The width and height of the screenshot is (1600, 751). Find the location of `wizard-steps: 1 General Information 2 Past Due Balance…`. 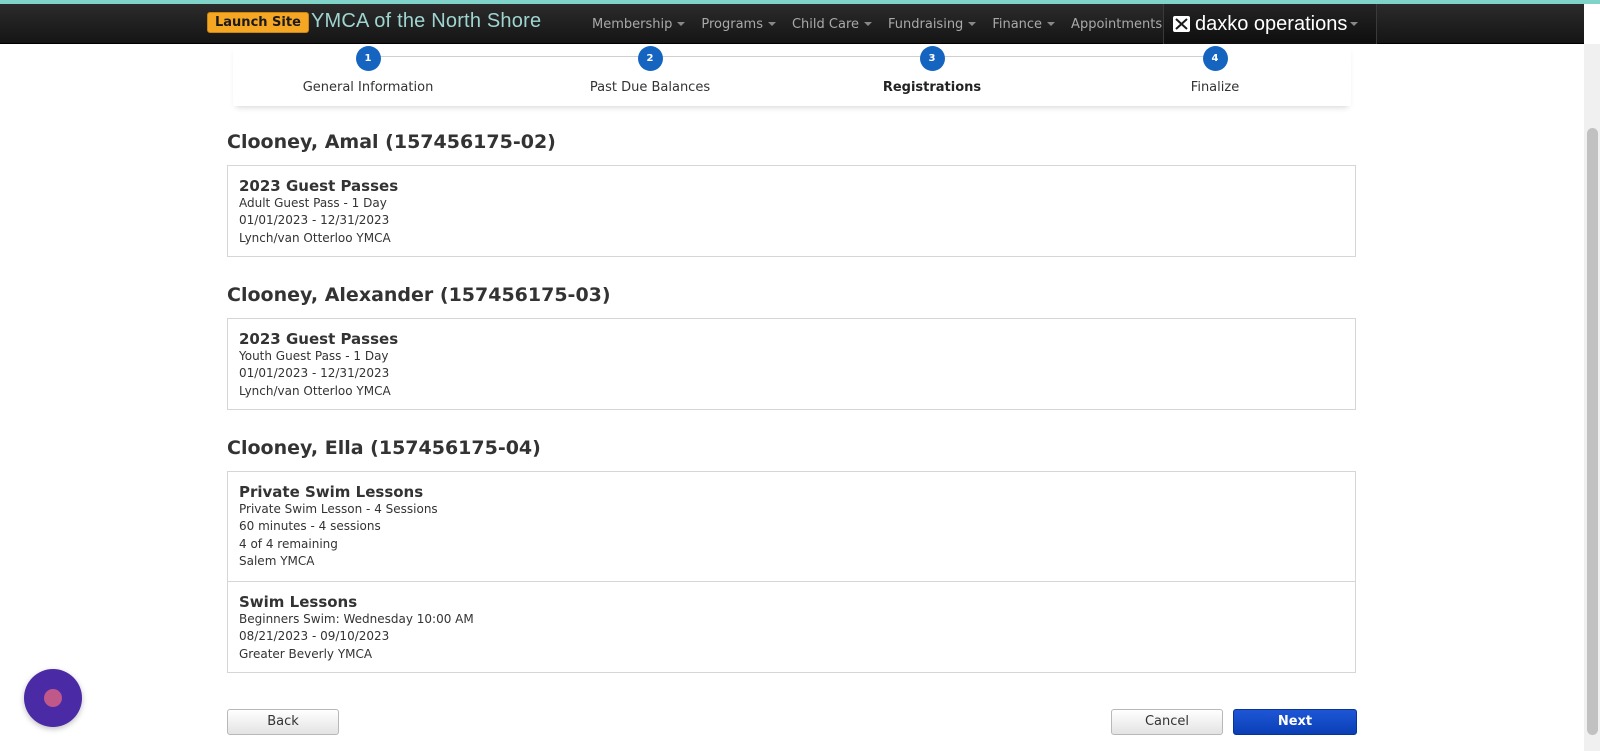

wizard-steps: 1 General Information 2 Past Due Balance… is located at coordinates (792, 75).